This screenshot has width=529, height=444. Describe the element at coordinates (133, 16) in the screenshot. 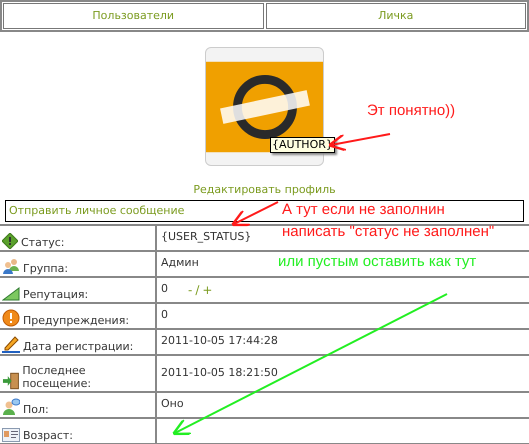

I see `nav-tab: Пользователи` at that location.